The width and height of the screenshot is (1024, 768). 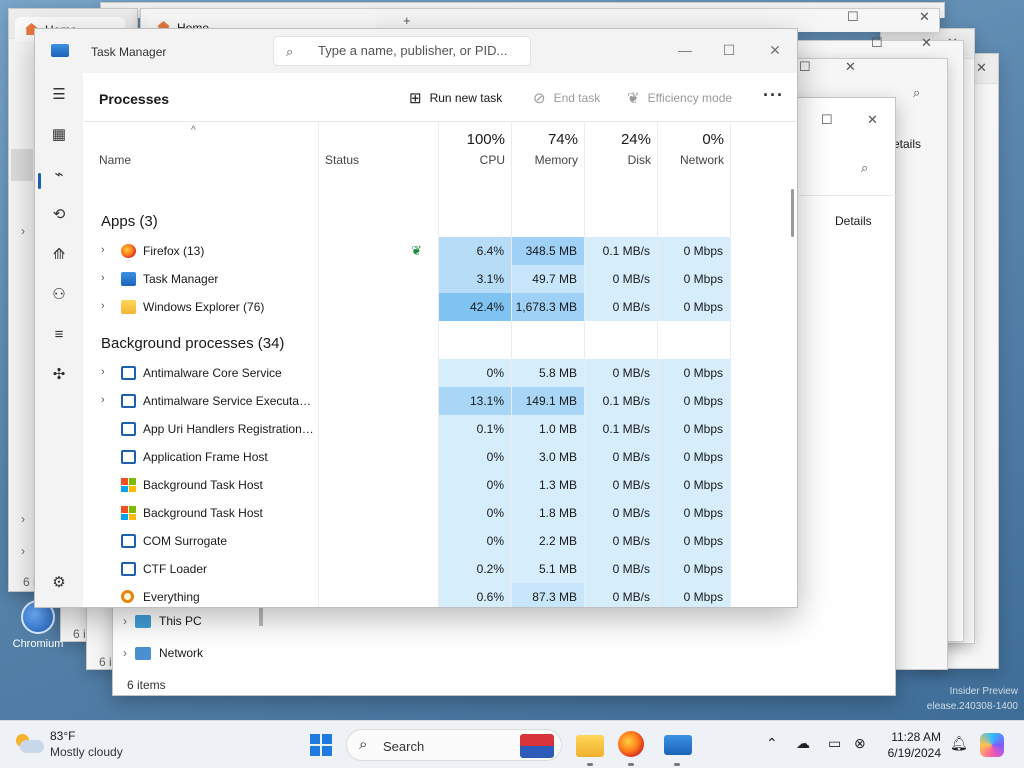 I want to click on startup-apps-icon: ⟰, so click(x=59, y=255).